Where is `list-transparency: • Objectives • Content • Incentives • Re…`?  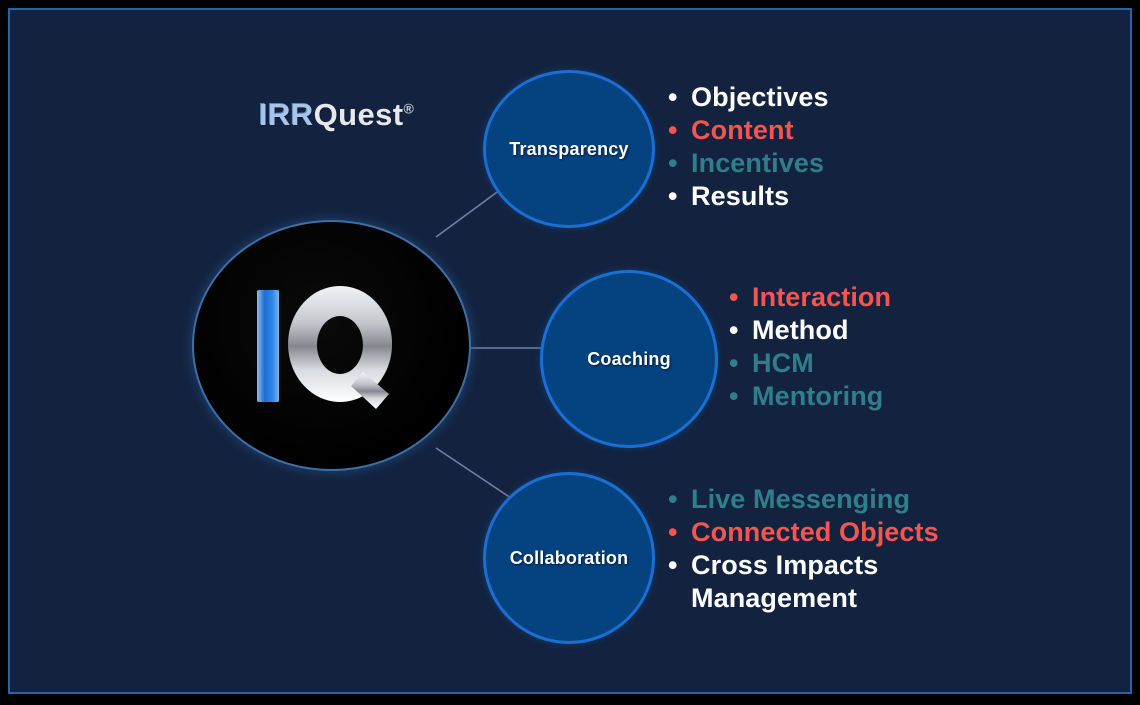 list-transparency: • Objectives • Content • Incentives • Re… is located at coordinates (748, 147).